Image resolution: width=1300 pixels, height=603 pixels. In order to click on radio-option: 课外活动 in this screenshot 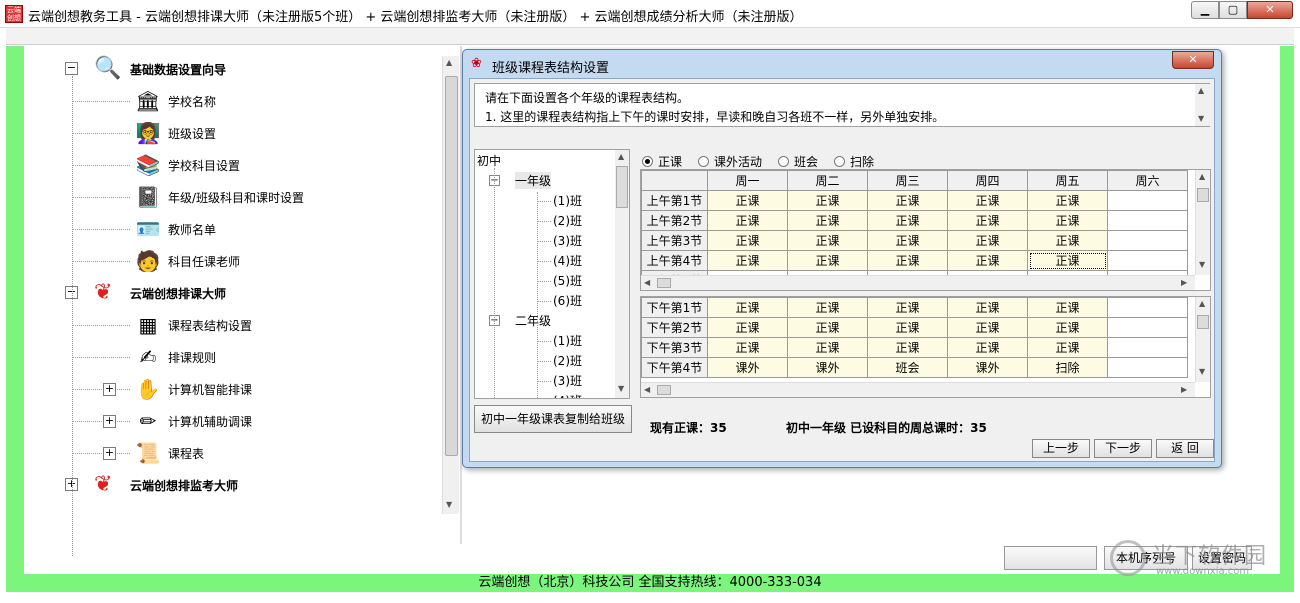, I will do `click(730, 161)`.